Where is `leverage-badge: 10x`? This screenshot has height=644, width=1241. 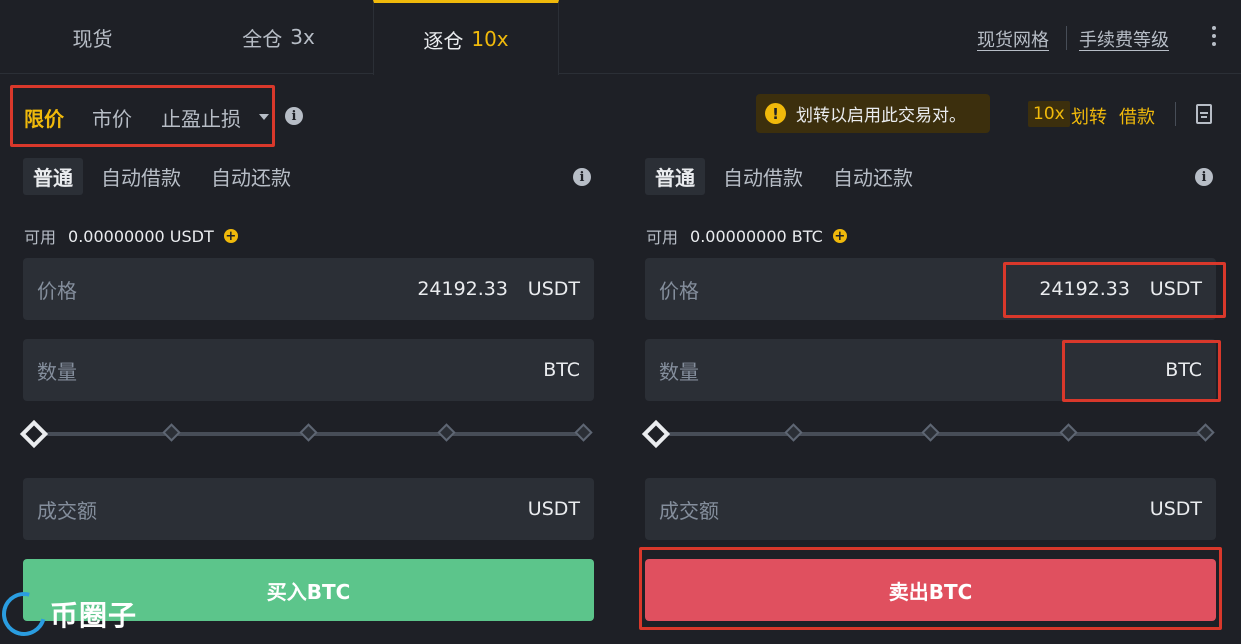
leverage-badge: 10x is located at coordinates (1049, 114).